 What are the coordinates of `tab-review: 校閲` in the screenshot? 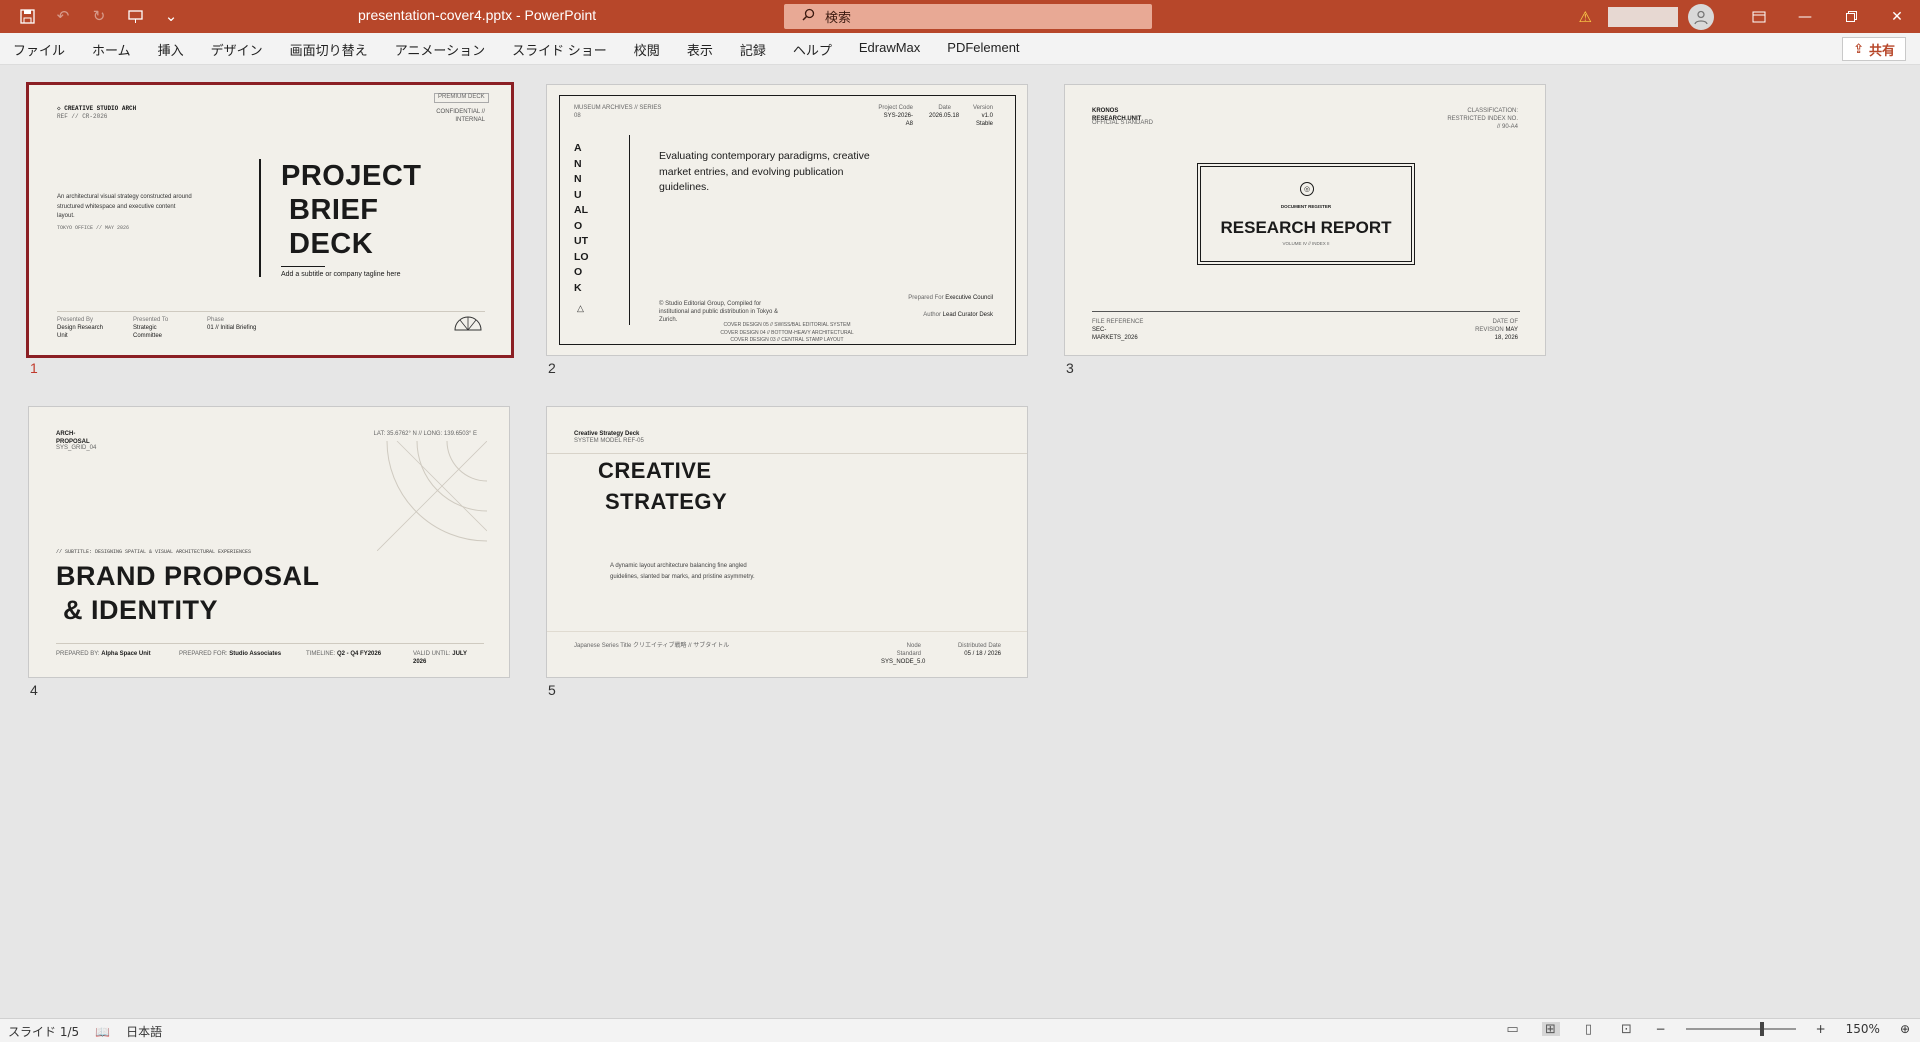 It's located at (647, 49).